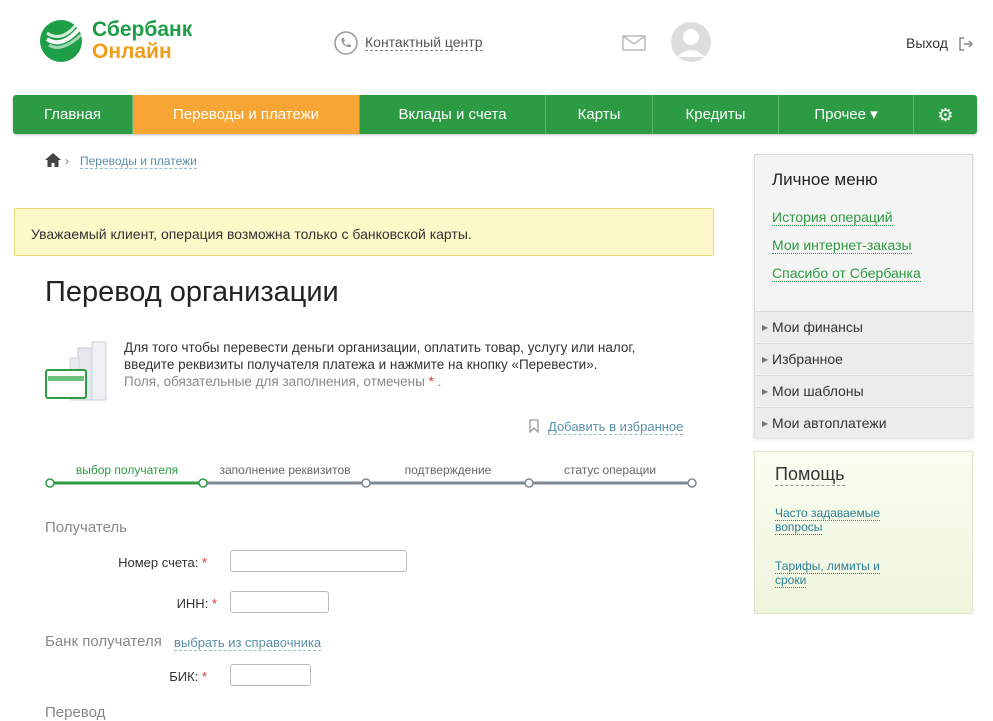 The height and width of the screenshot is (721, 993). I want to click on bik-input, so click(270, 675).